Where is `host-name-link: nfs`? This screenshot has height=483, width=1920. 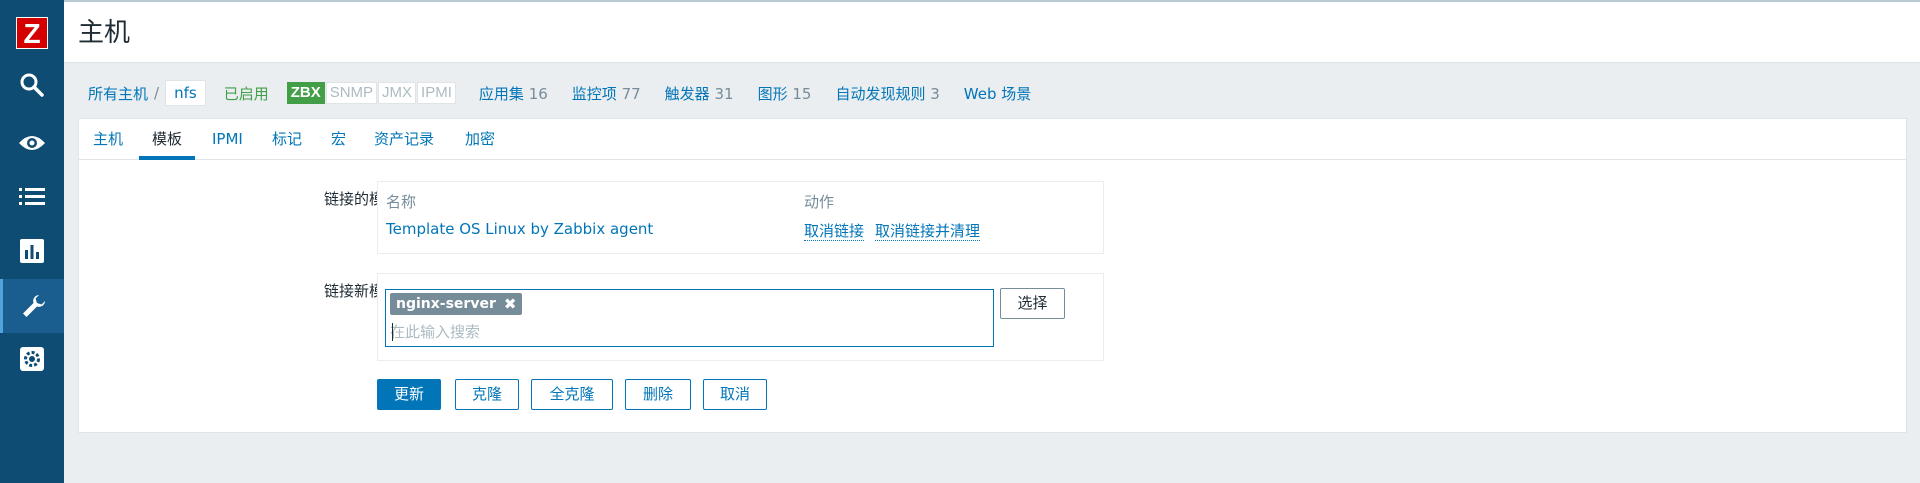
host-name-link: nfs is located at coordinates (185, 93).